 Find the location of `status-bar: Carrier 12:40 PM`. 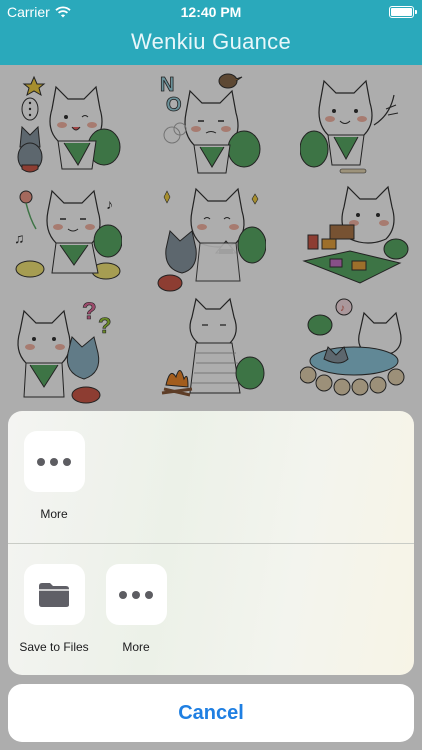

status-bar: Carrier 12:40 PM is located at coordinates (211, 12).